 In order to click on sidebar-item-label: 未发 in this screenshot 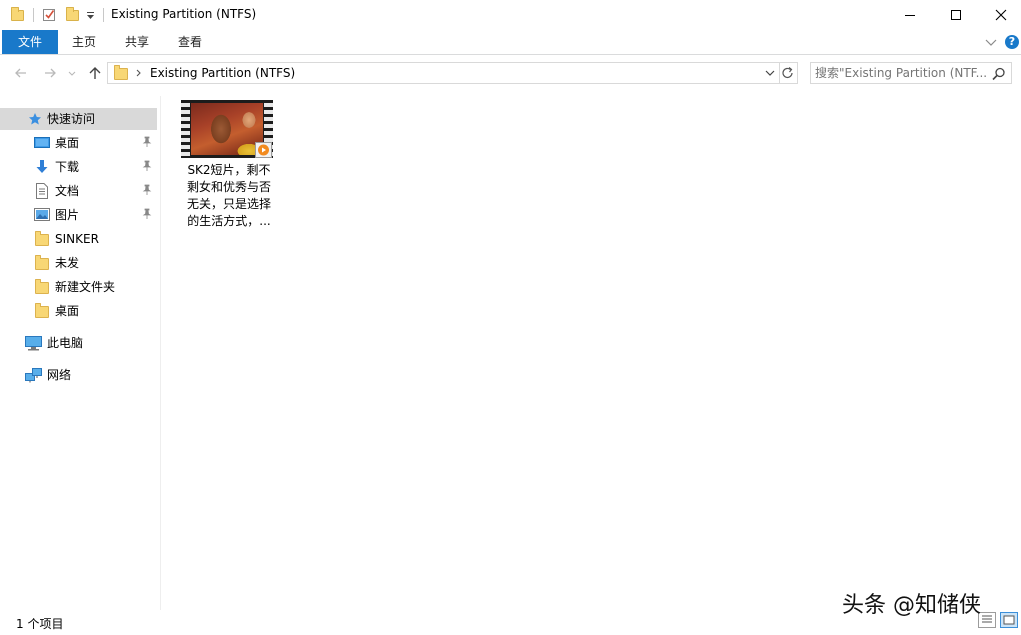, I will do `click(67, 263)`.